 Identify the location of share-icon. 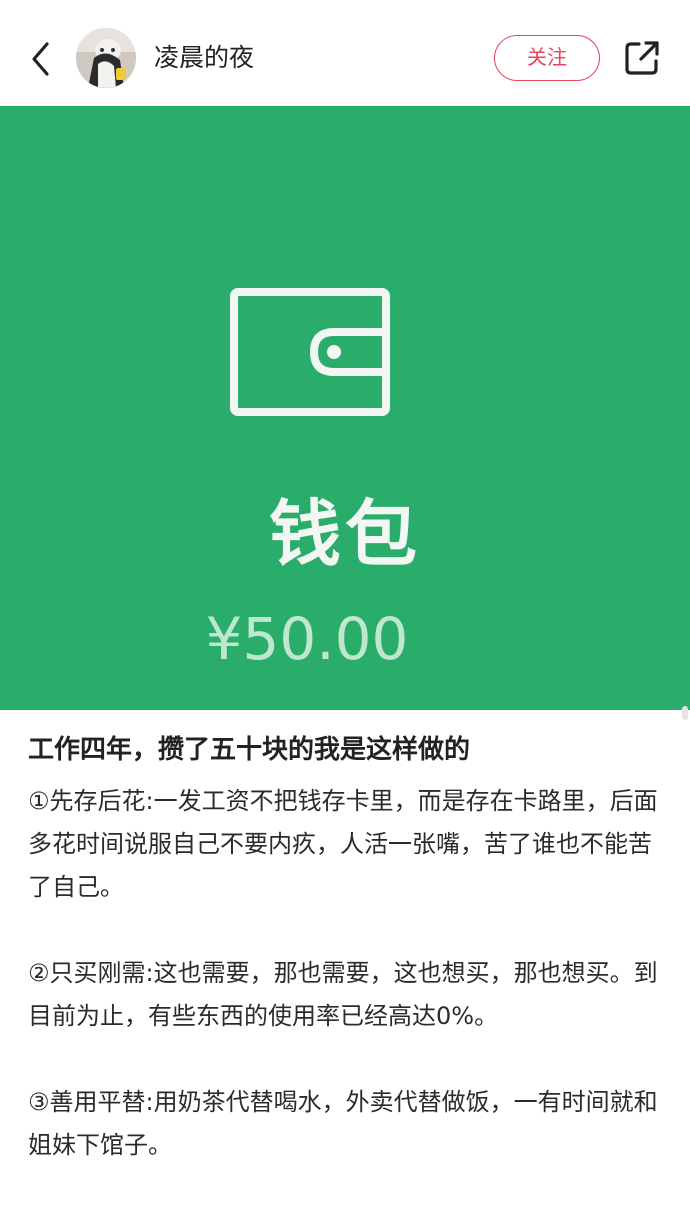
(642, 58).